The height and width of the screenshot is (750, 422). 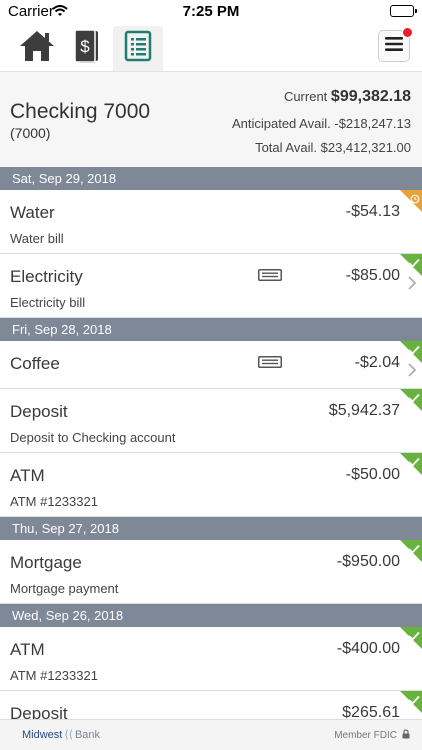 I want to click on menu-button, so click(x=395, y=44).